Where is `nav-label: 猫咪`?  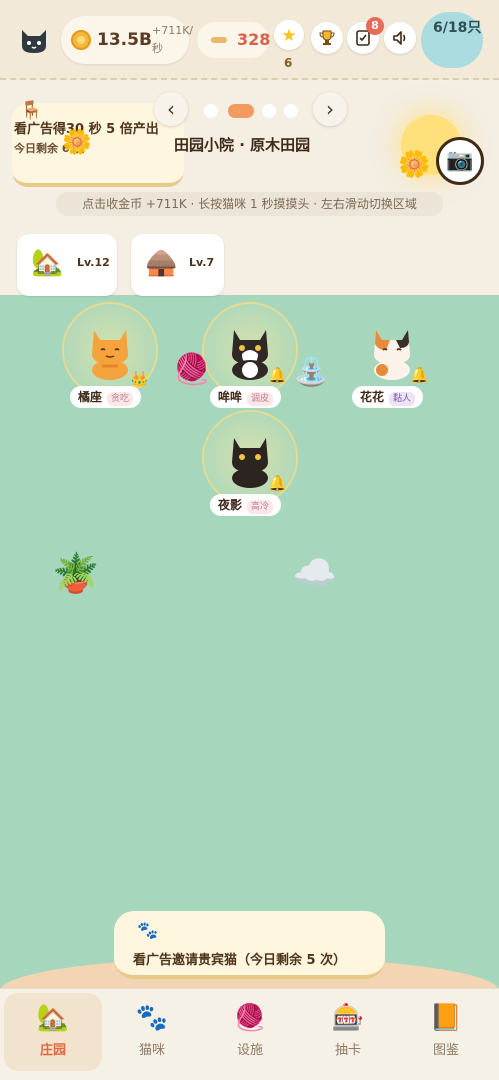 nav-label: 猫咪 is located at coordinates (151, 1050).